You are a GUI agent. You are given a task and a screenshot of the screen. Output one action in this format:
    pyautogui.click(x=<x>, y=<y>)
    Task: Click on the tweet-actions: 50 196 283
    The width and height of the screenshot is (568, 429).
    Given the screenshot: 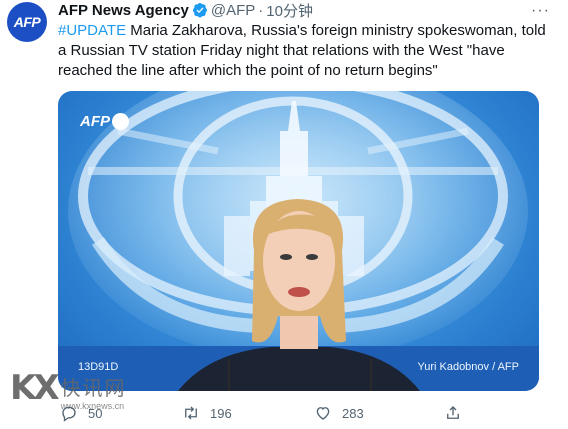 What is the action you would take?
    pyautogui.click(x=263, y=415)
    